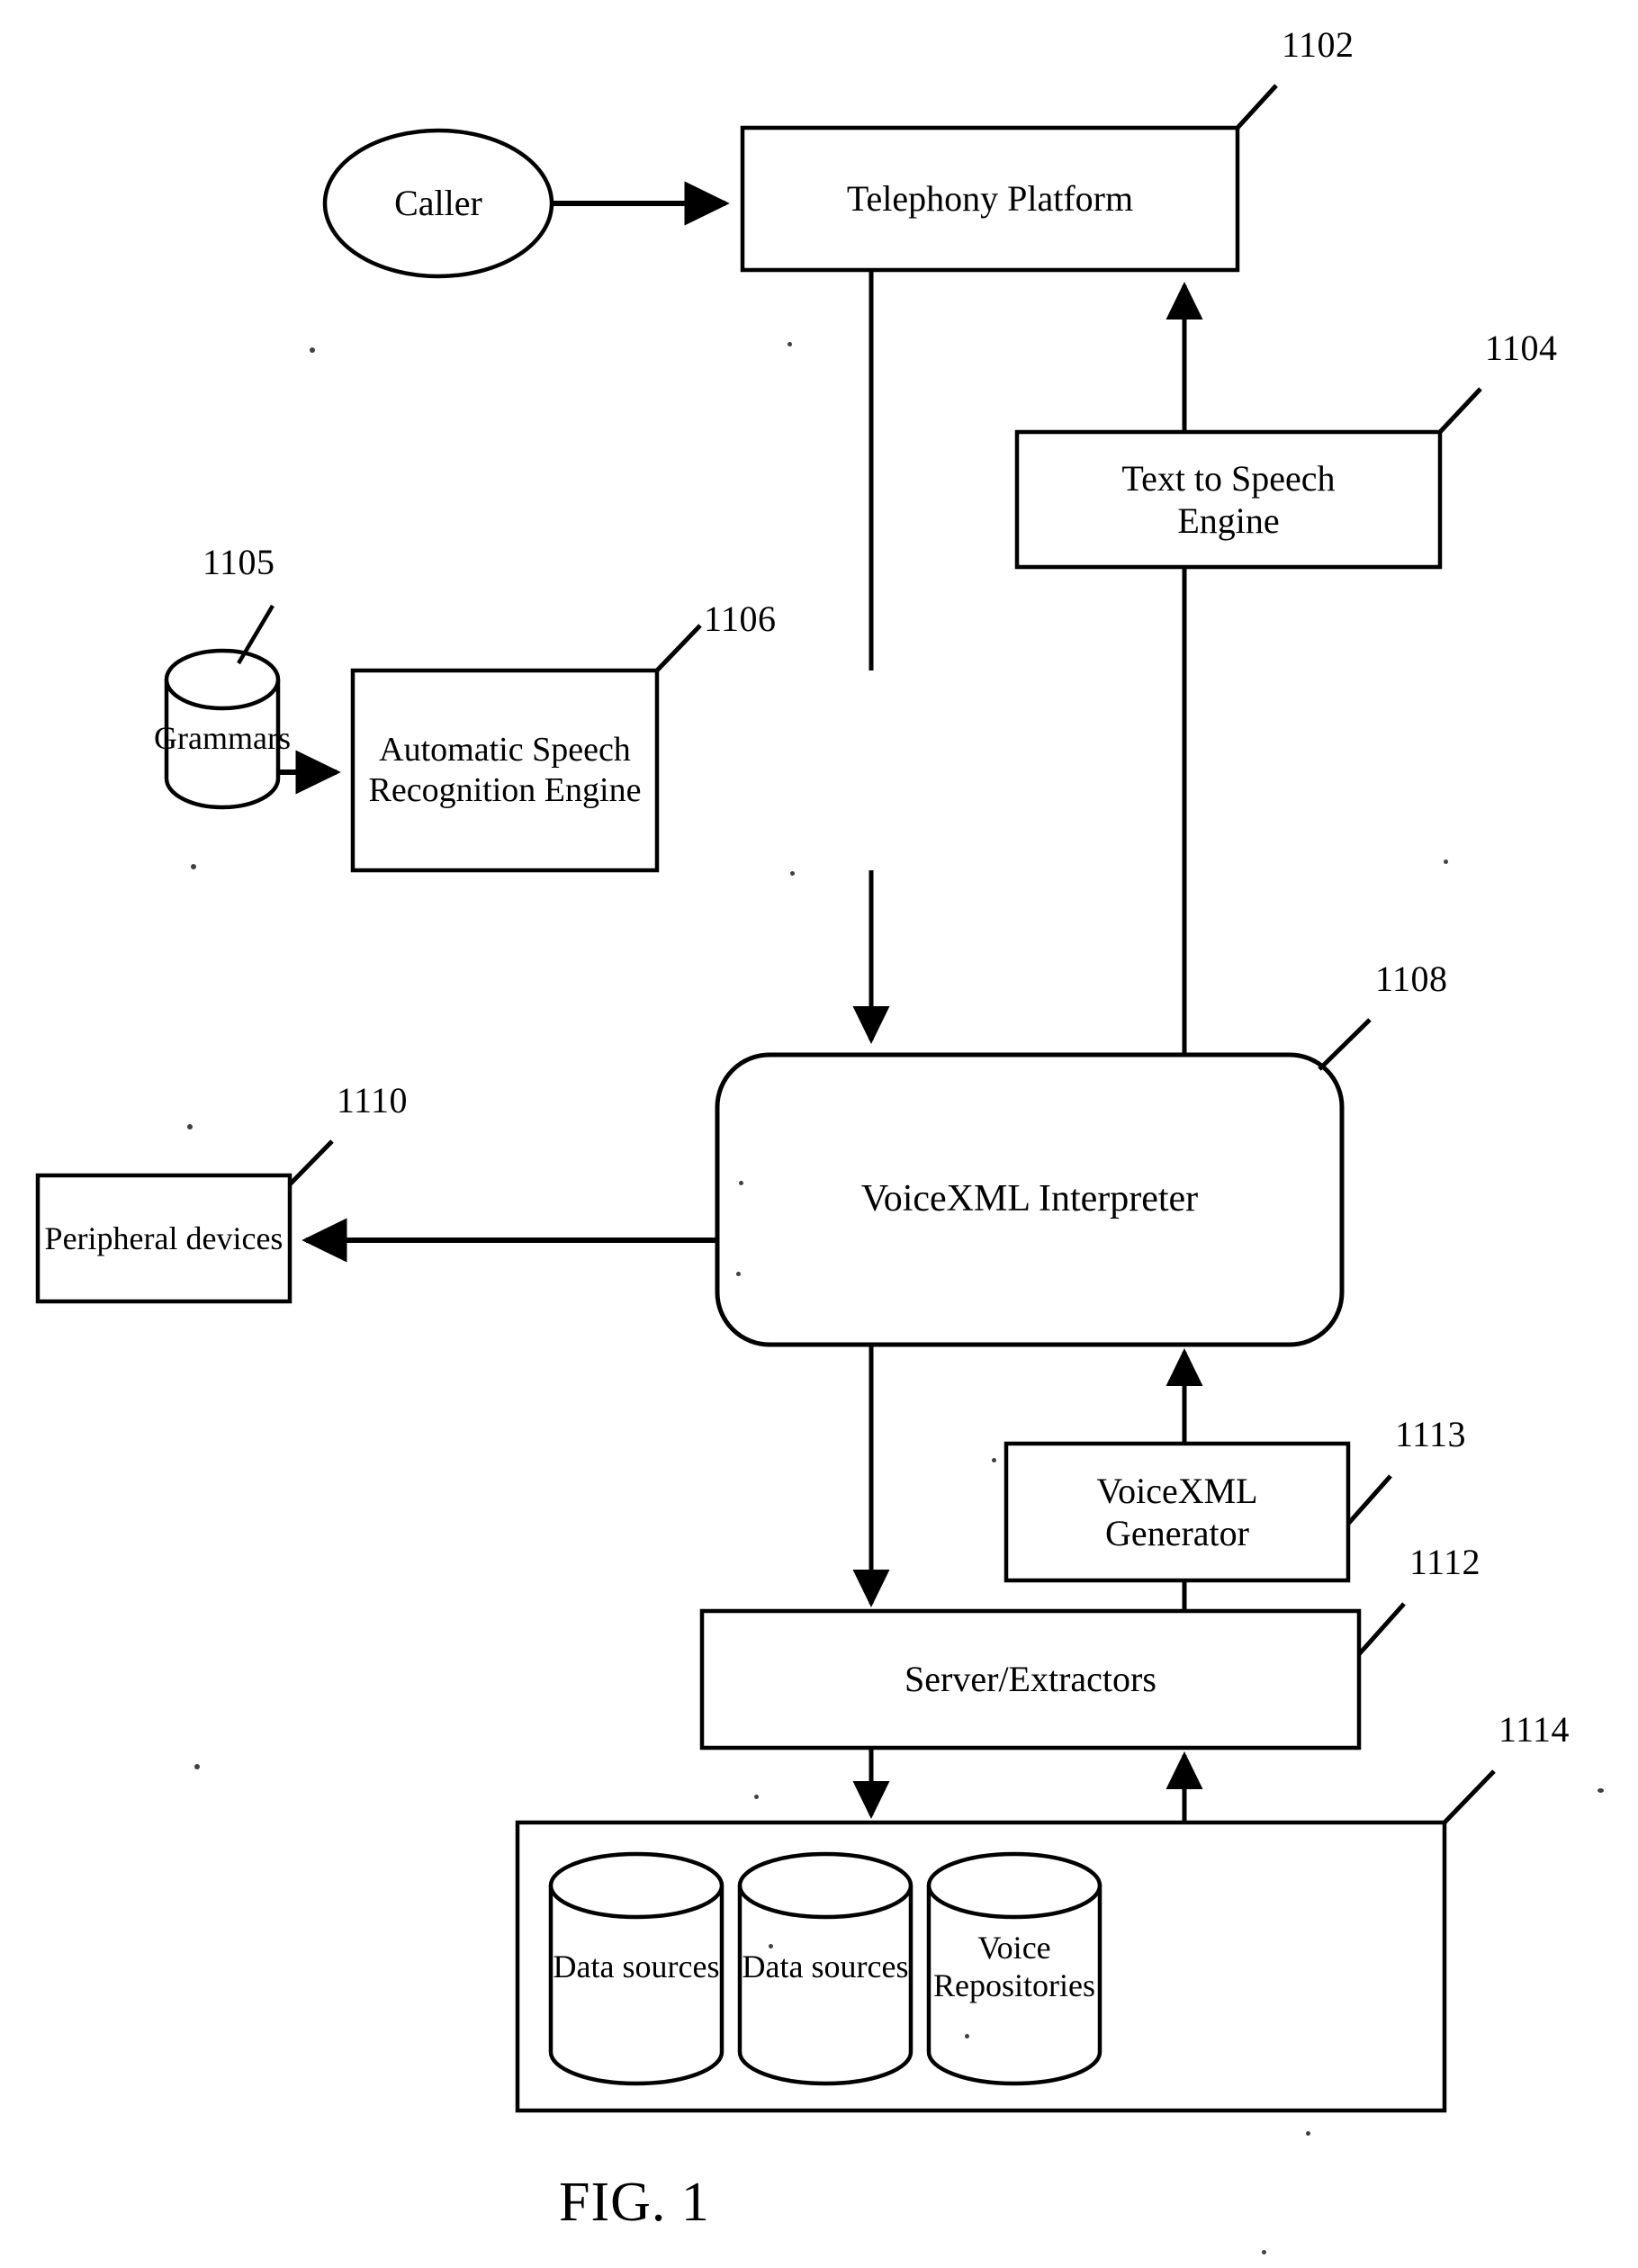  I want to click on node-voicexml-interpreter-shape, so click(1030, 1199).